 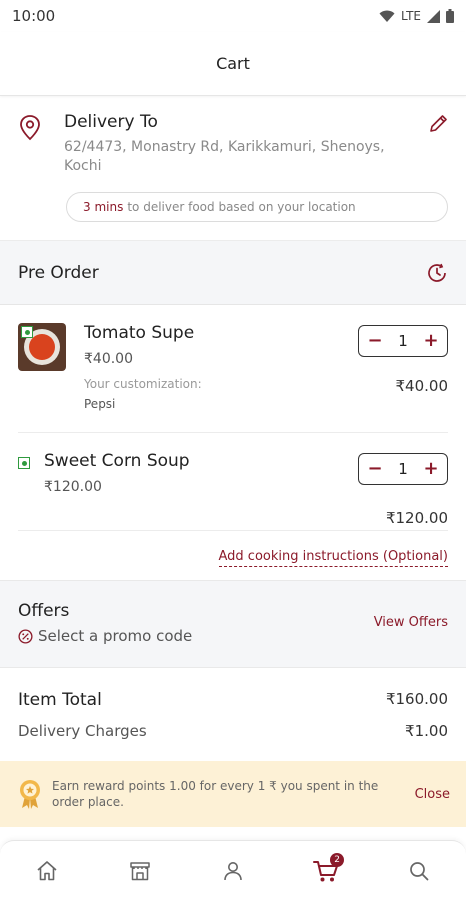 What do you see at coordinates (432, 794) in the screenshot?
I see `reward-close-button: Close` at bounding box center [432, 794].